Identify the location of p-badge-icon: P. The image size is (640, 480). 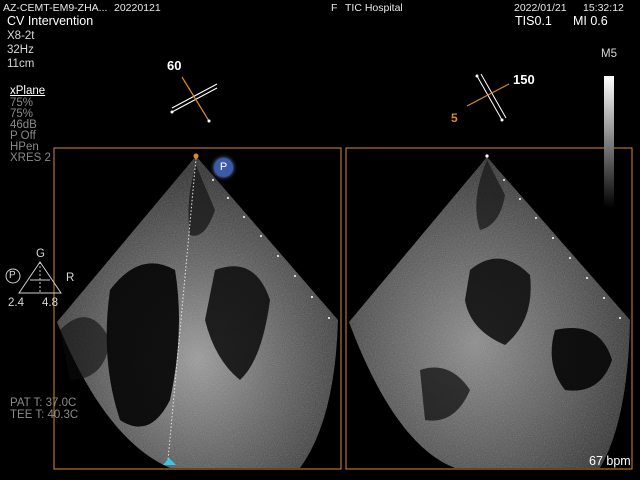
(223, 167).